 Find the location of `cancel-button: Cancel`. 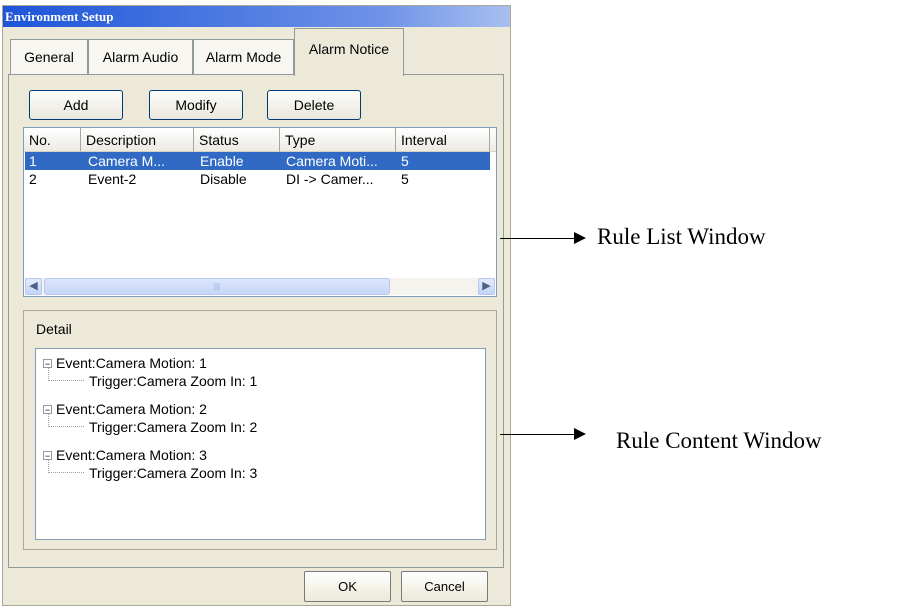

cancel-button: Cancel is located at coordinates (444, 586).